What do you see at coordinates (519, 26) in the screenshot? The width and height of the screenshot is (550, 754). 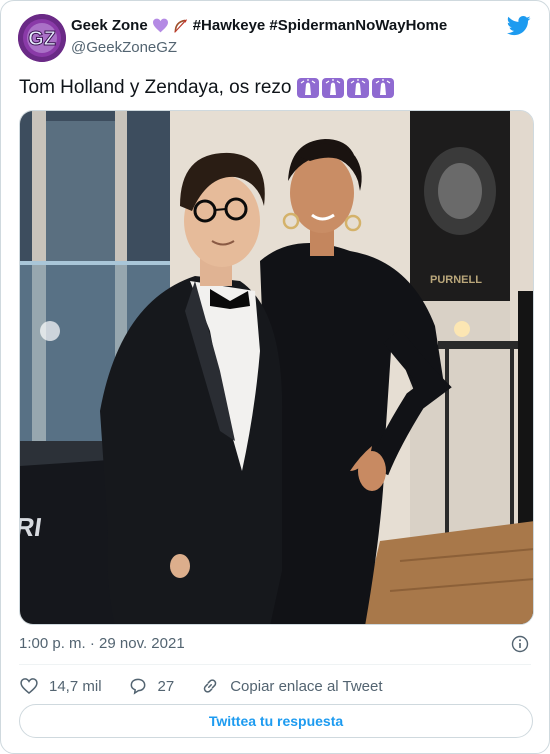 I see `twitter-bird-icon` at bounding box center [519, 26].